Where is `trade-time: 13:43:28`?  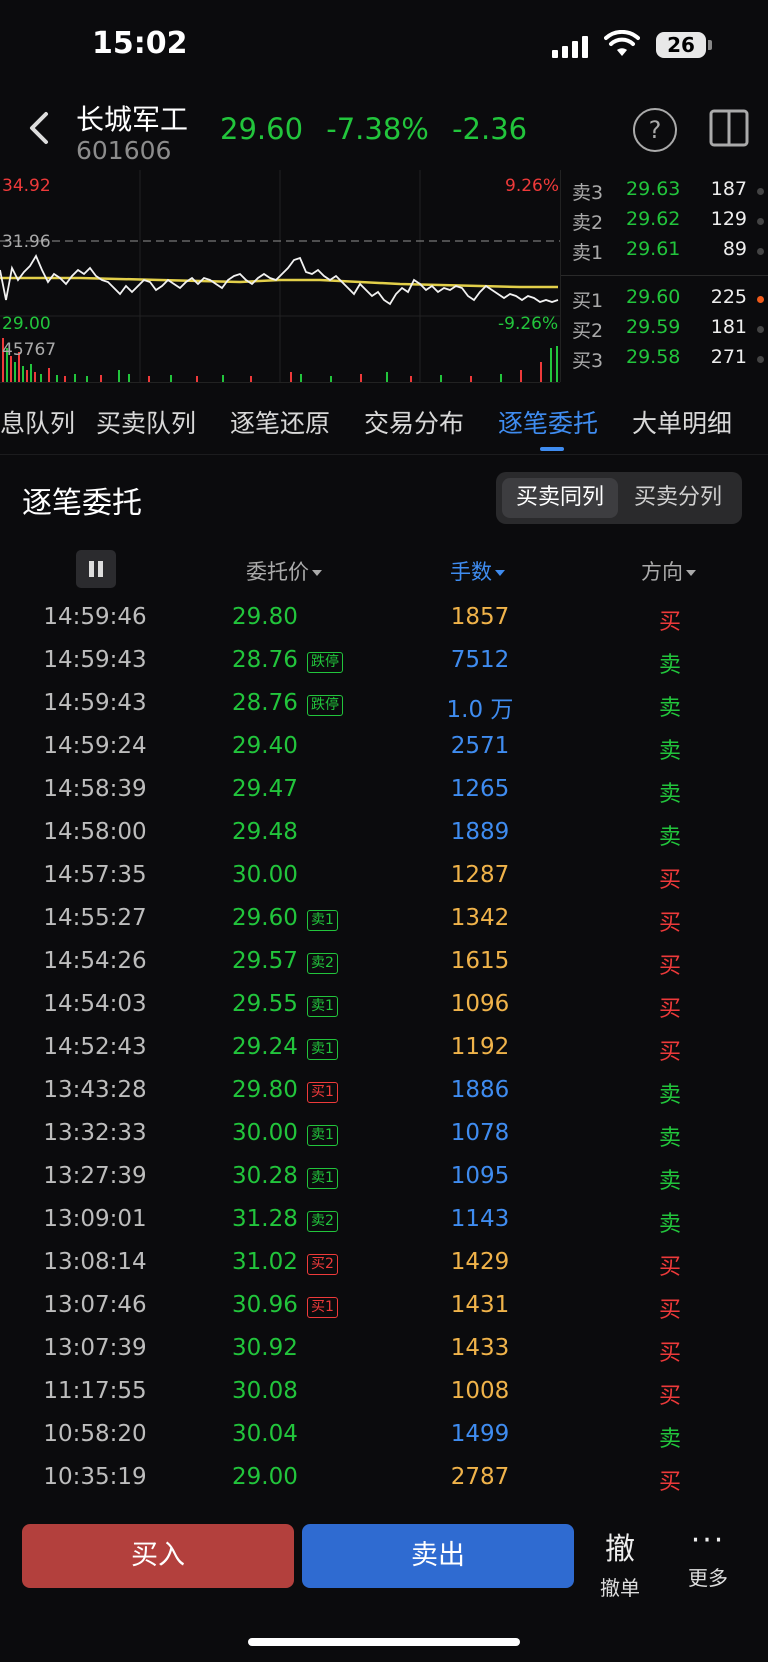
trade-time: 13:43:28 is located at coordinates (95, 1090).